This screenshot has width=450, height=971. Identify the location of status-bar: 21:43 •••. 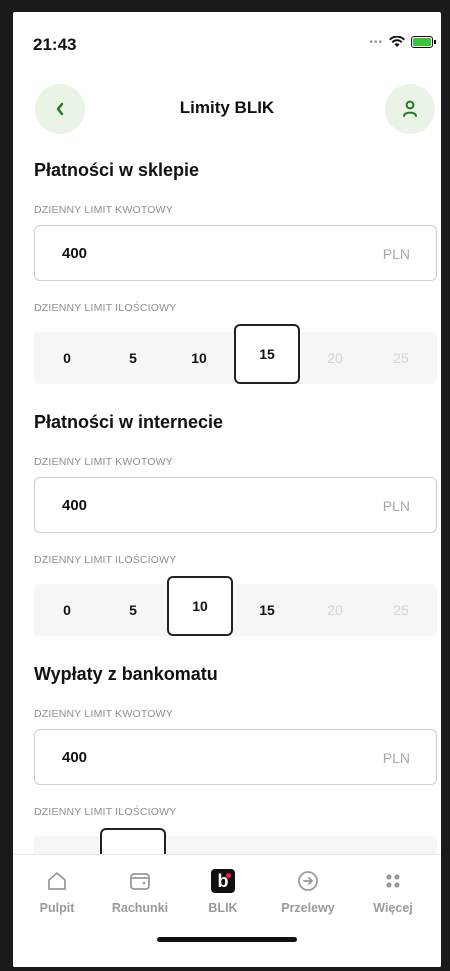
(227, 42).